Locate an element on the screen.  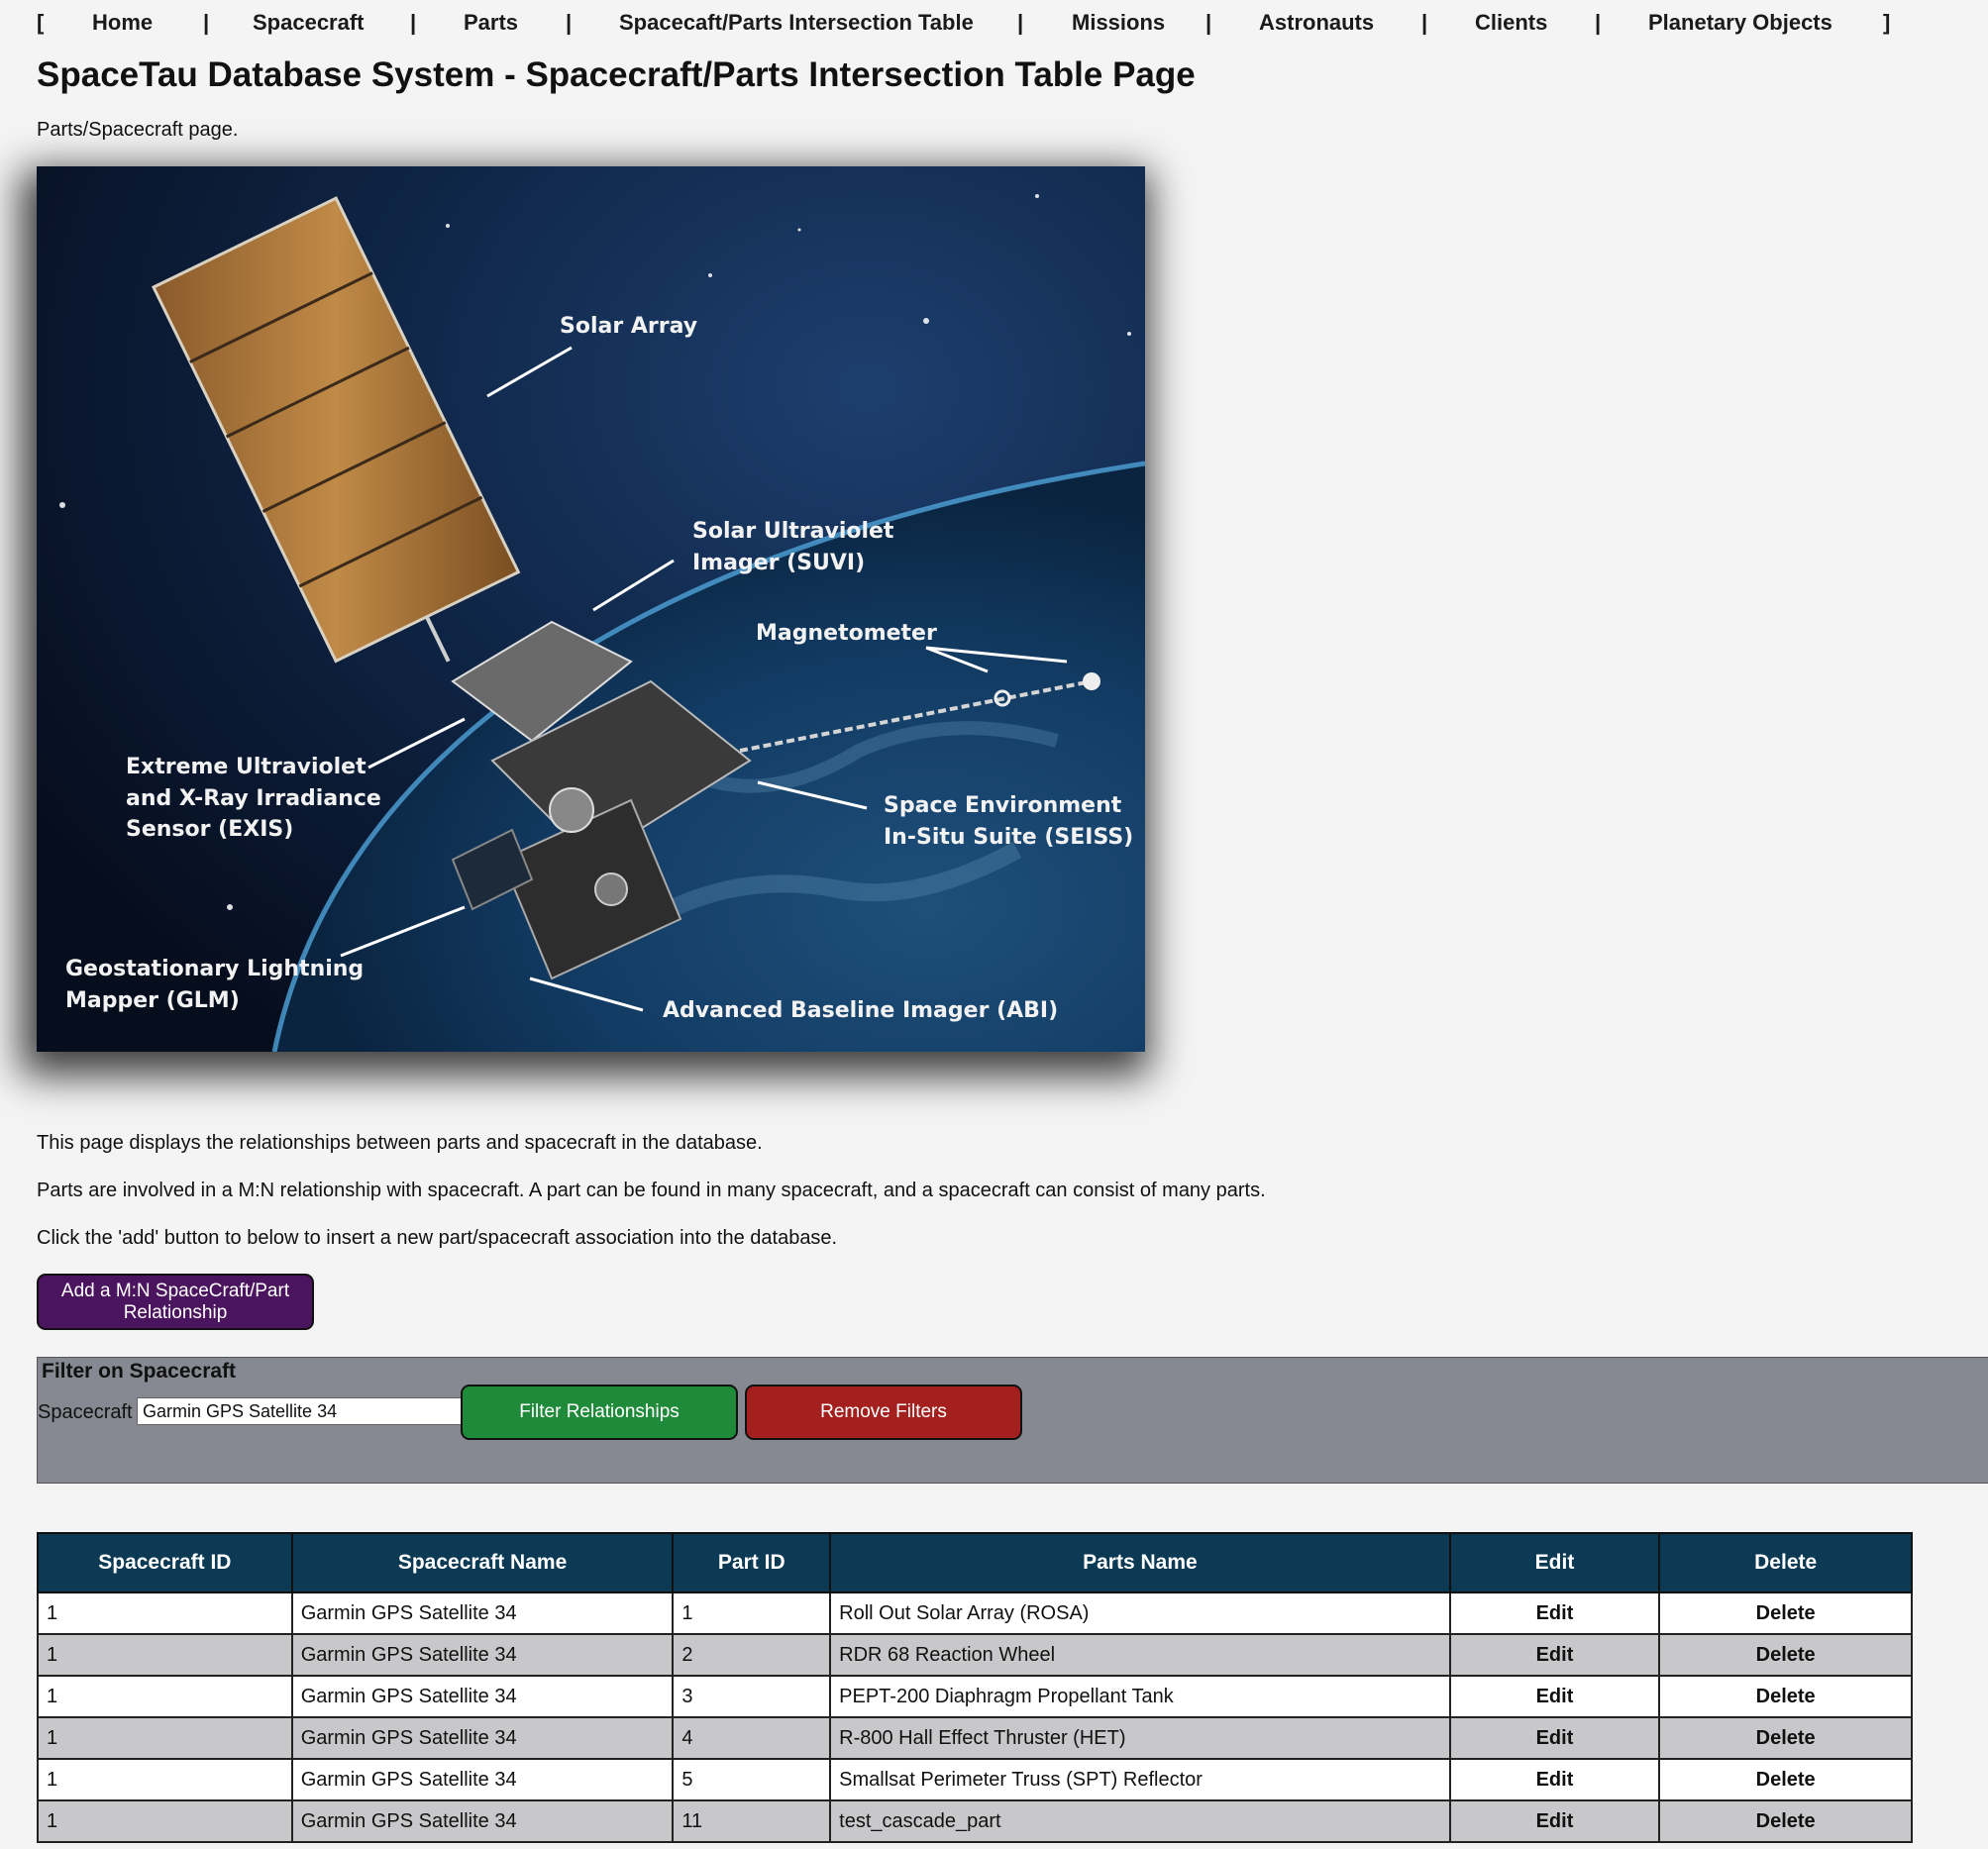
header-spacecraft-name: Spacecraft Name is located at coordinates (482, 1562).